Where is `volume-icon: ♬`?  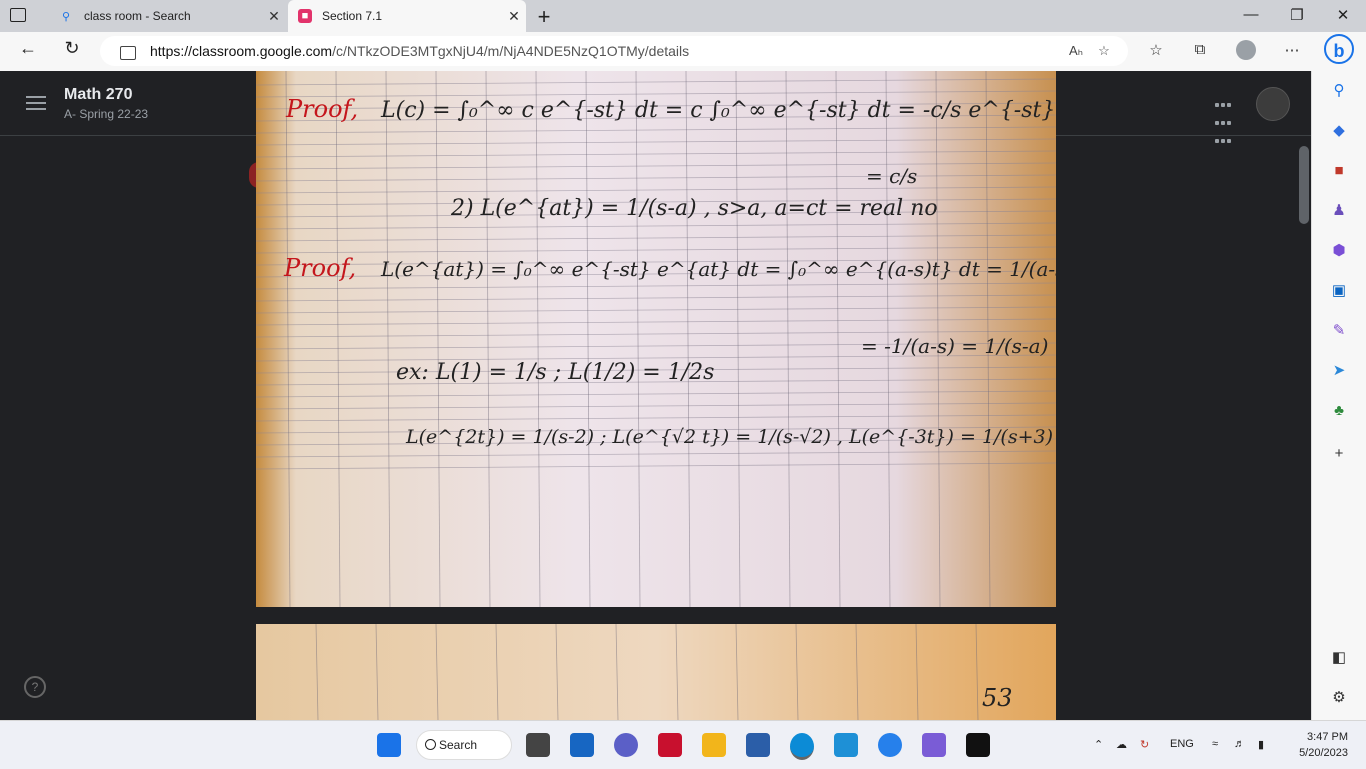 volume-icon: ♬ is located at coordinates (1239, 744).